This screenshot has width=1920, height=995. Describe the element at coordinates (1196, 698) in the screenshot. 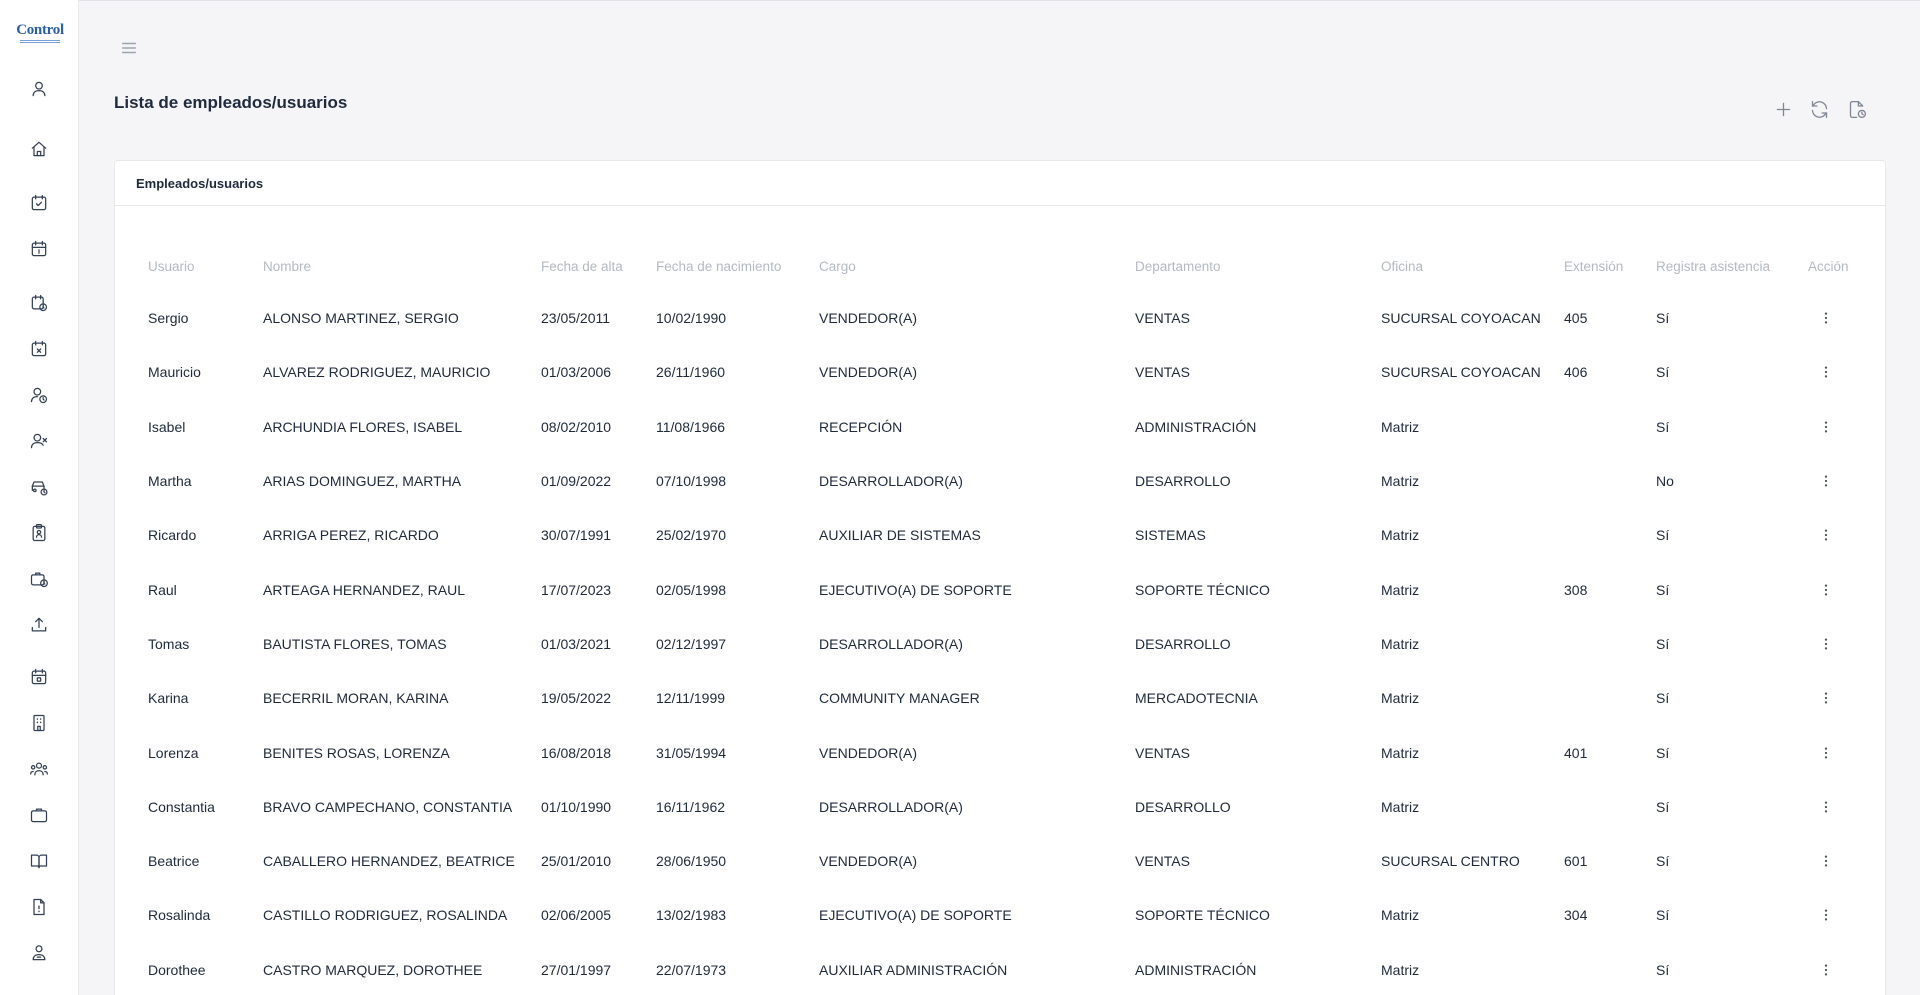

I see `cell-departamento: MERCADOTECNIA` at that location.